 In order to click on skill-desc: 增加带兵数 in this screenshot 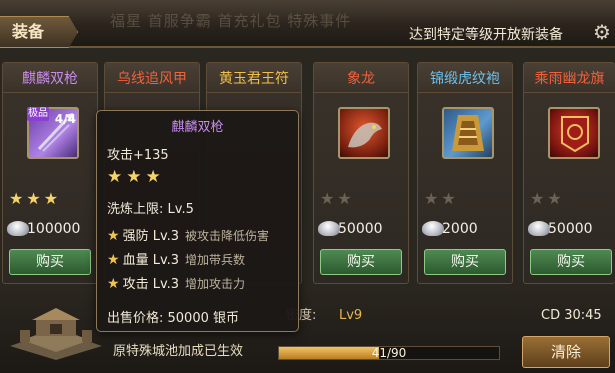, I will do `click(215, 260)`.